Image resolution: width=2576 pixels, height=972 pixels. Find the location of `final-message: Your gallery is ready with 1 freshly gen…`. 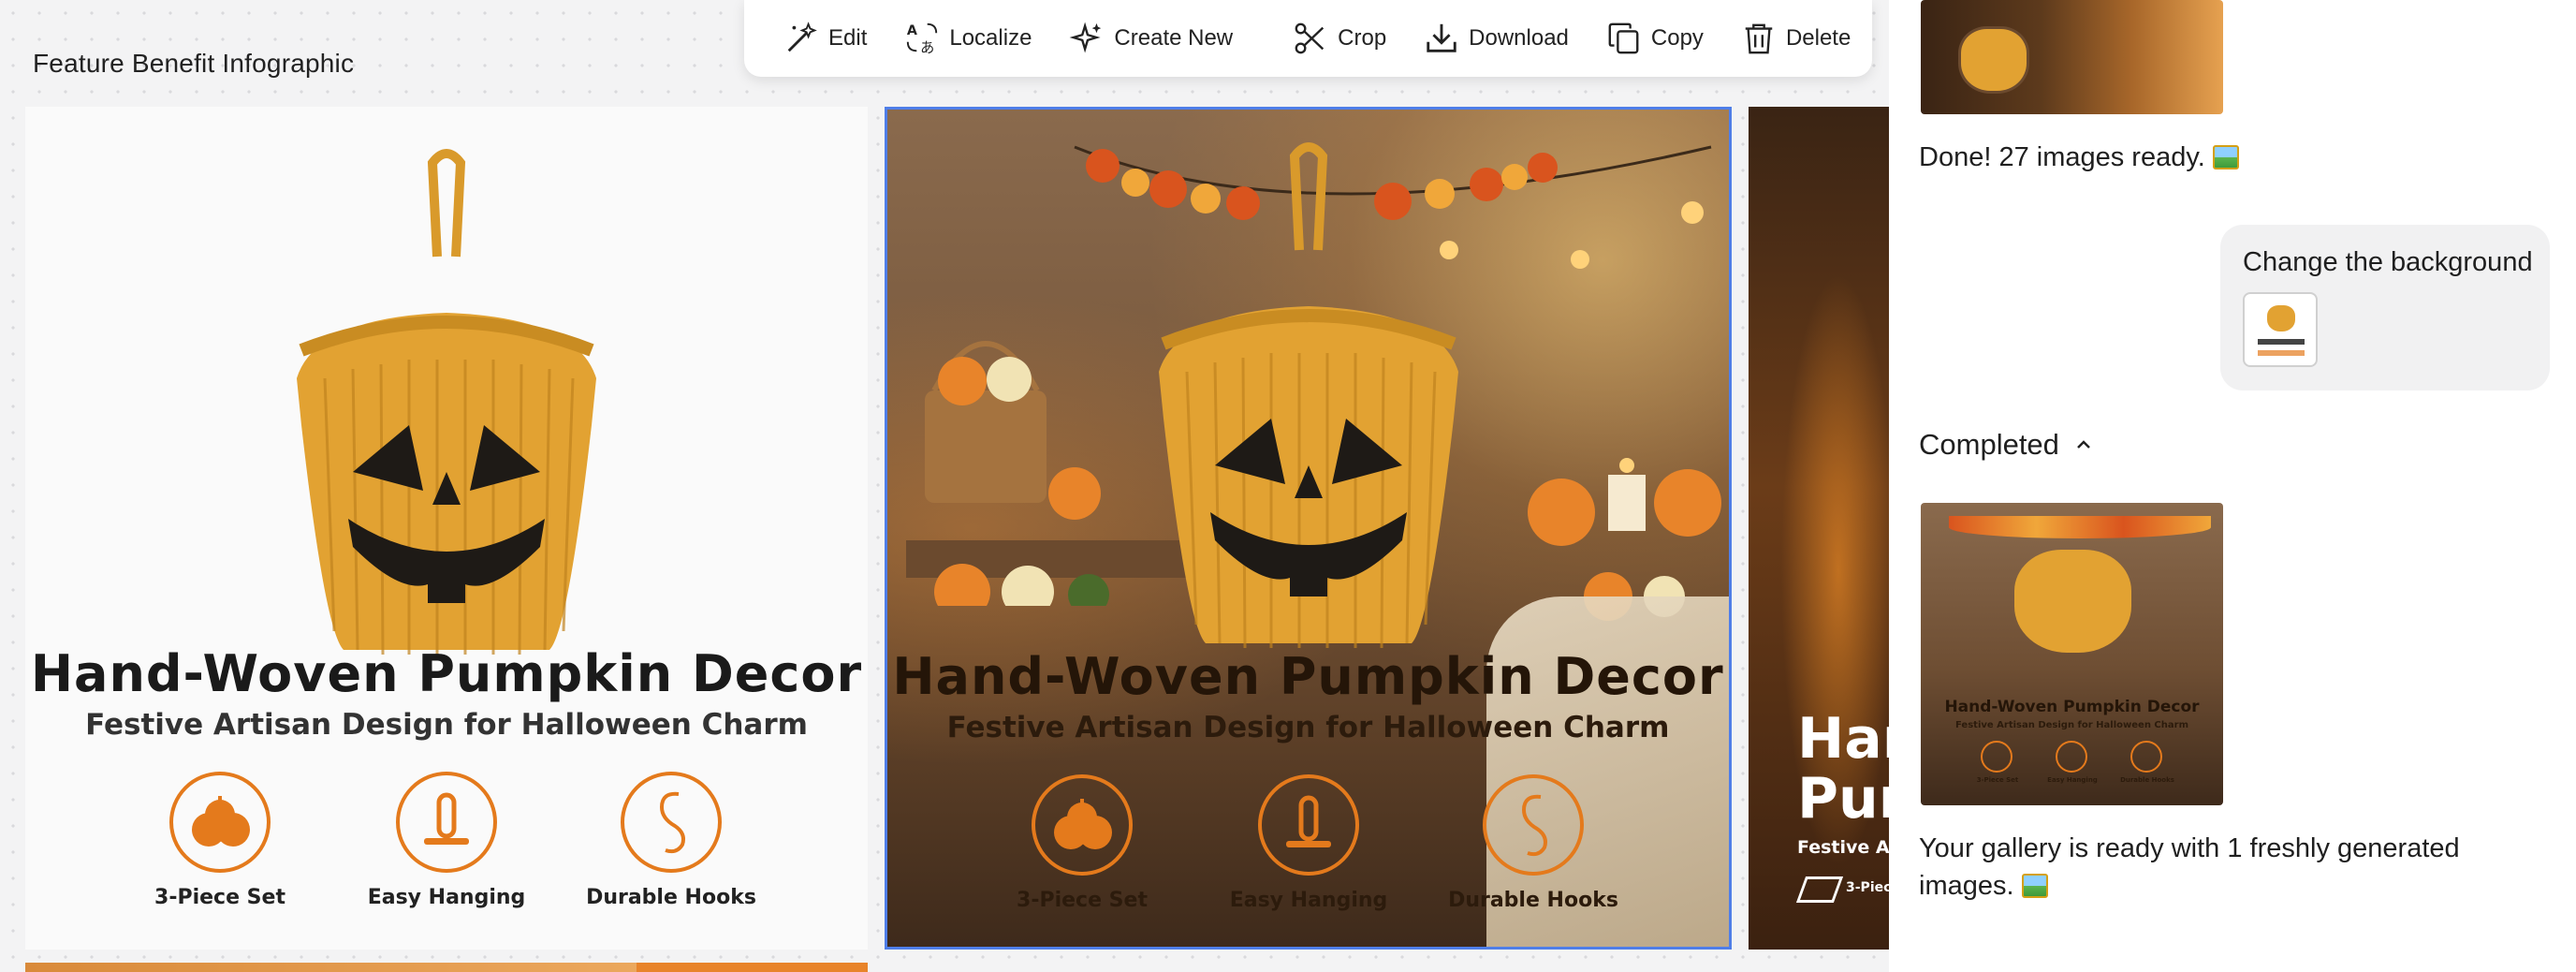

final-message: Your gallery is ready with 1 freshly gen… is located at coordinates (2189, 867).